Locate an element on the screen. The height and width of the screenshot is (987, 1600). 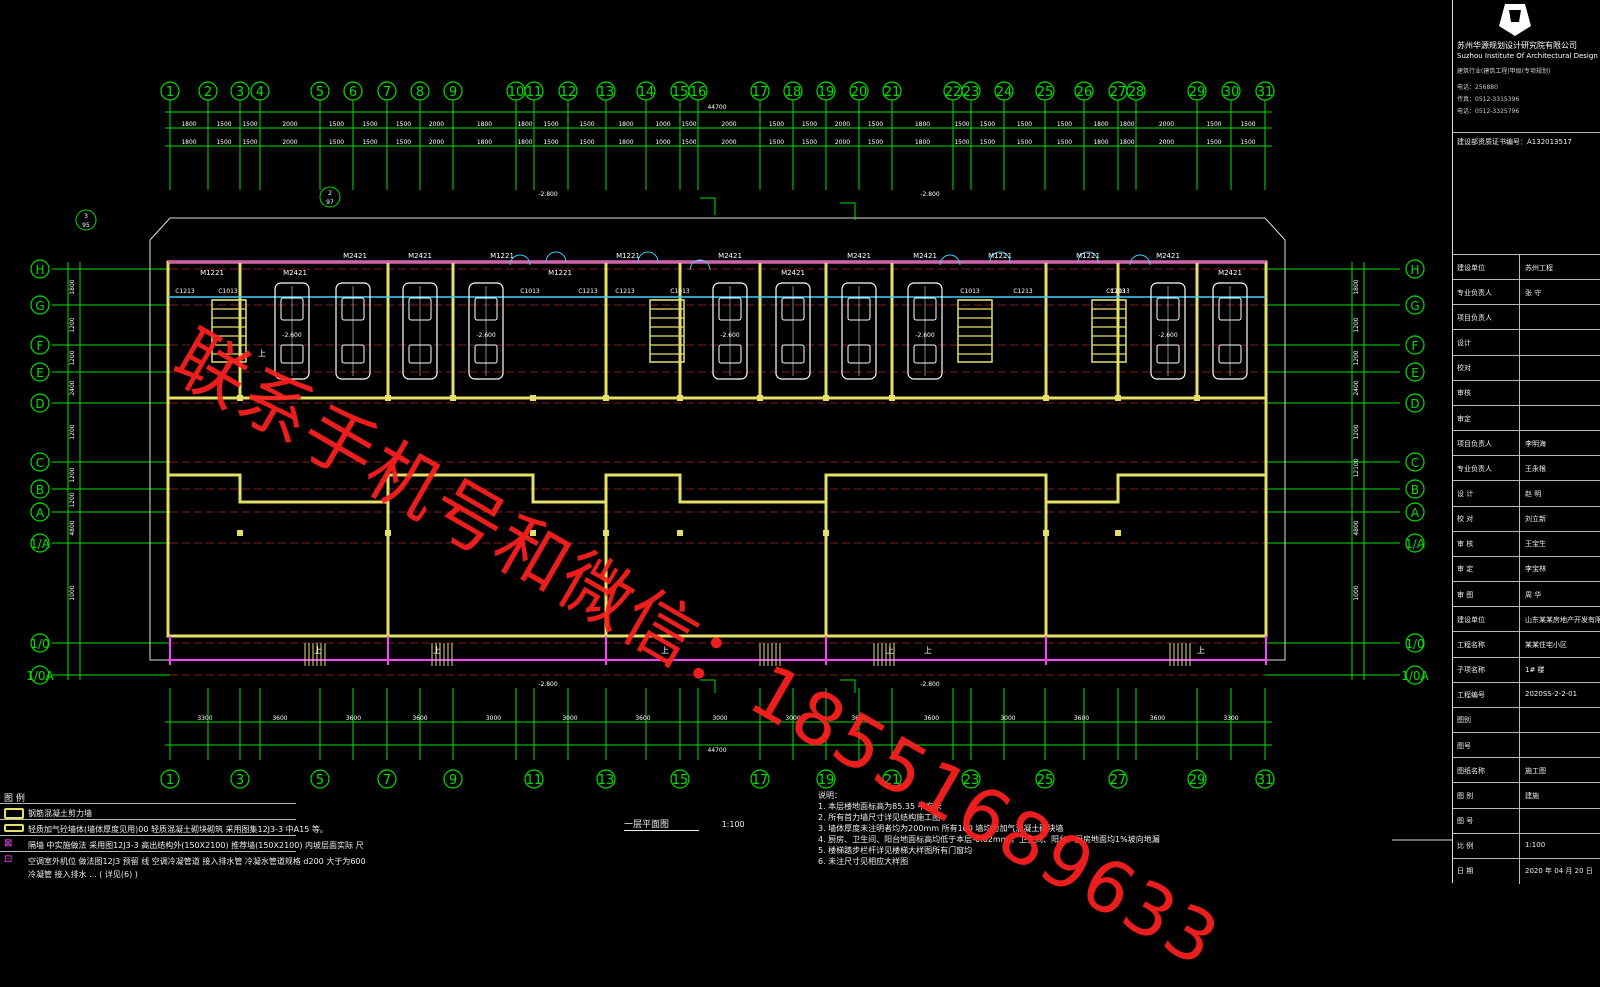
title-block-row: 日 期 2020 年 04 月 20 日 is located at coordinates (1526, 870).